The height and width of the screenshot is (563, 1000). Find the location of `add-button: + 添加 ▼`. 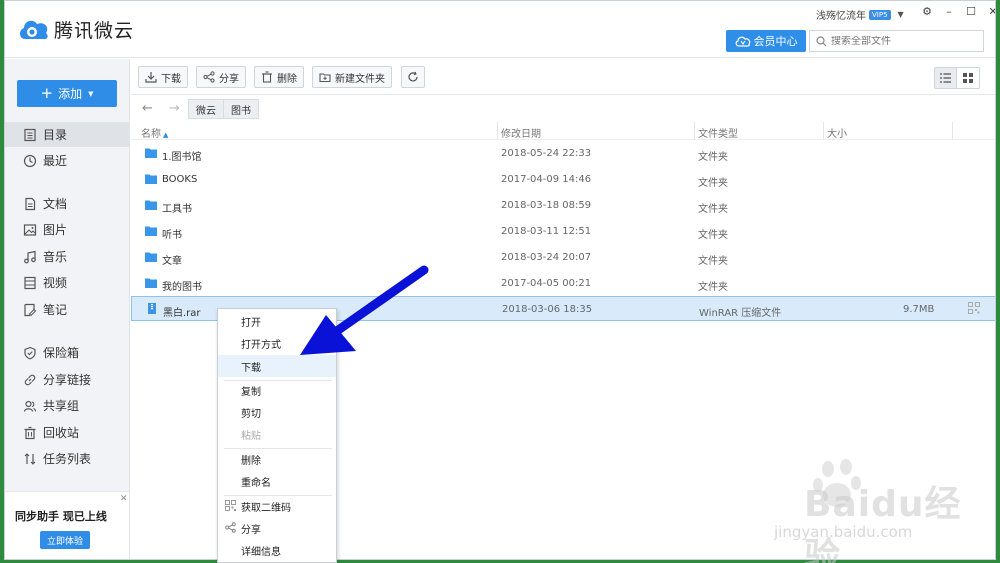

add-button: + 添加 ▼ is located at coordinates (67, 93).